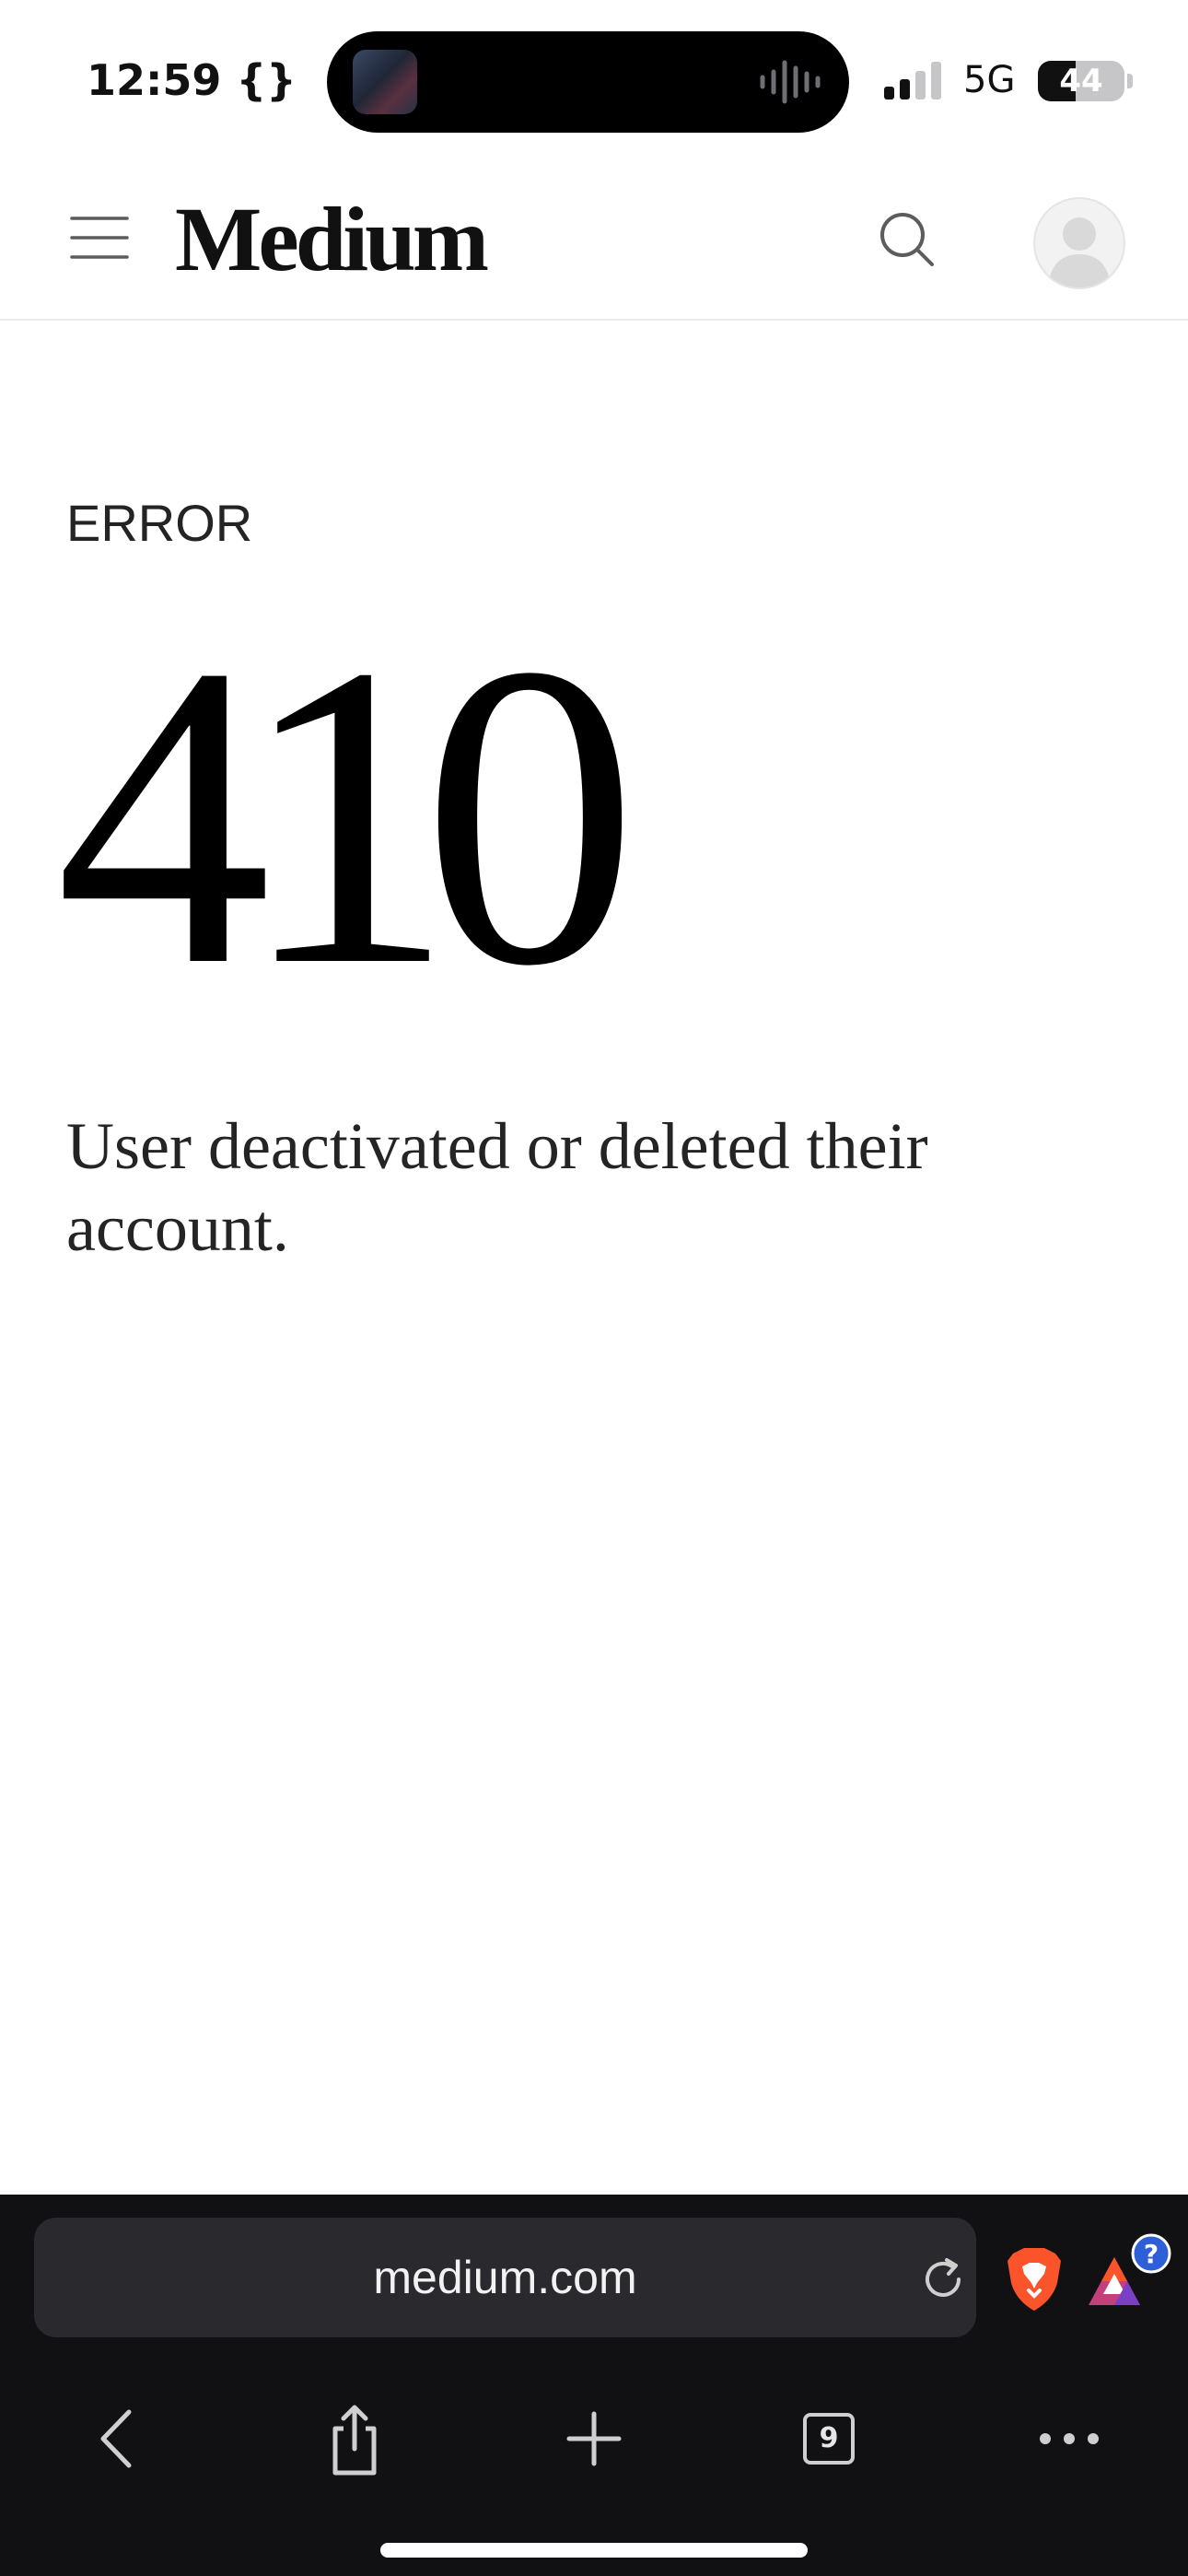 This screenshot has width=1188, height=2576. I want to click on battery-level: 44, so click(1081, 81).